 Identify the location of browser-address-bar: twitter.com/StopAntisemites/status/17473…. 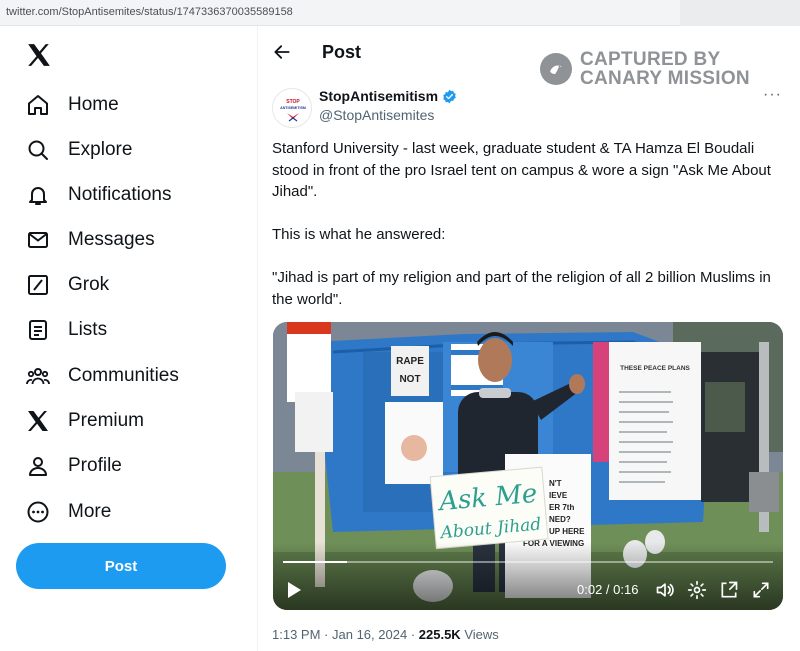
(400, 13).